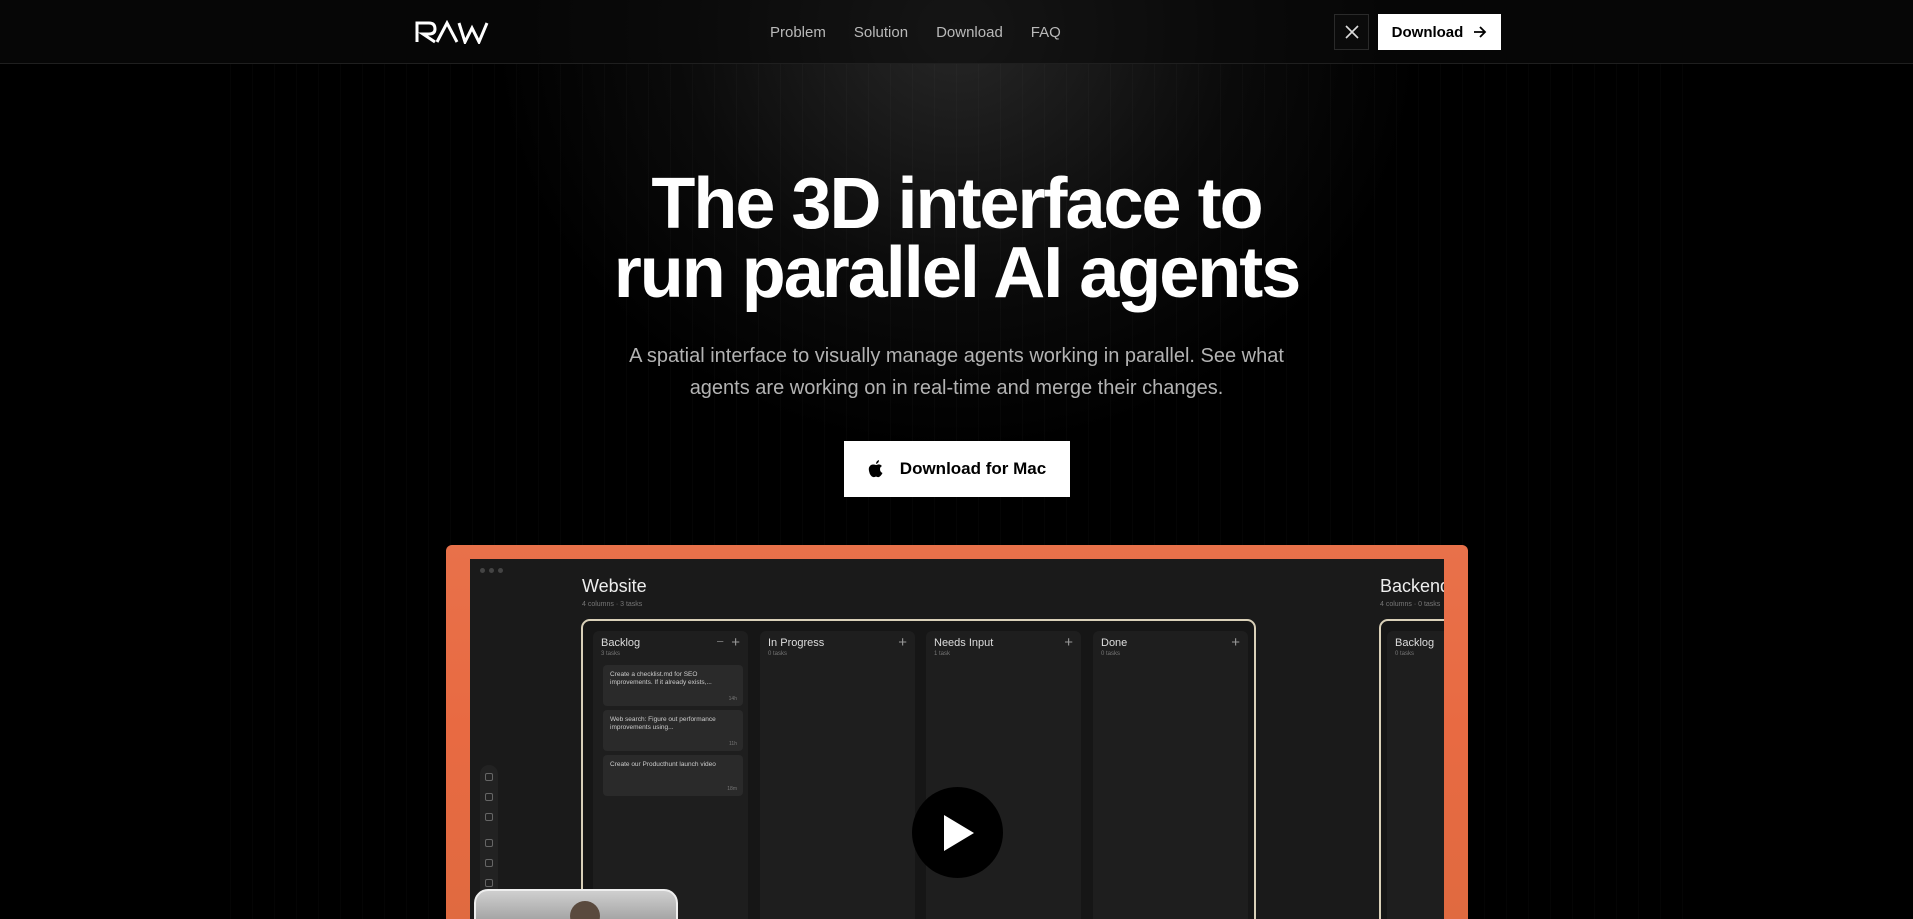  I want to click on kanban-board-2: Backlog 0 tasks, so click(1411, 769).